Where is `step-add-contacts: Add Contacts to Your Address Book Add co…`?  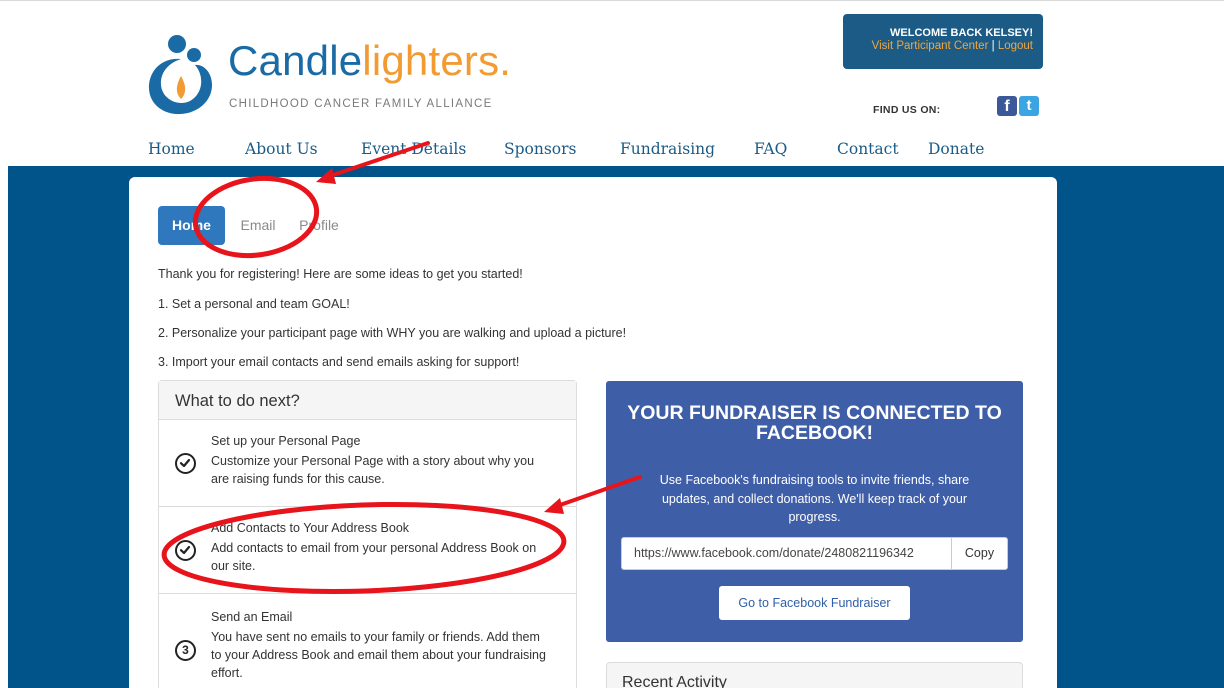
step-add-contacts: Add Contacts to Your Address Book Add co… is located at coordinates (367, 549).